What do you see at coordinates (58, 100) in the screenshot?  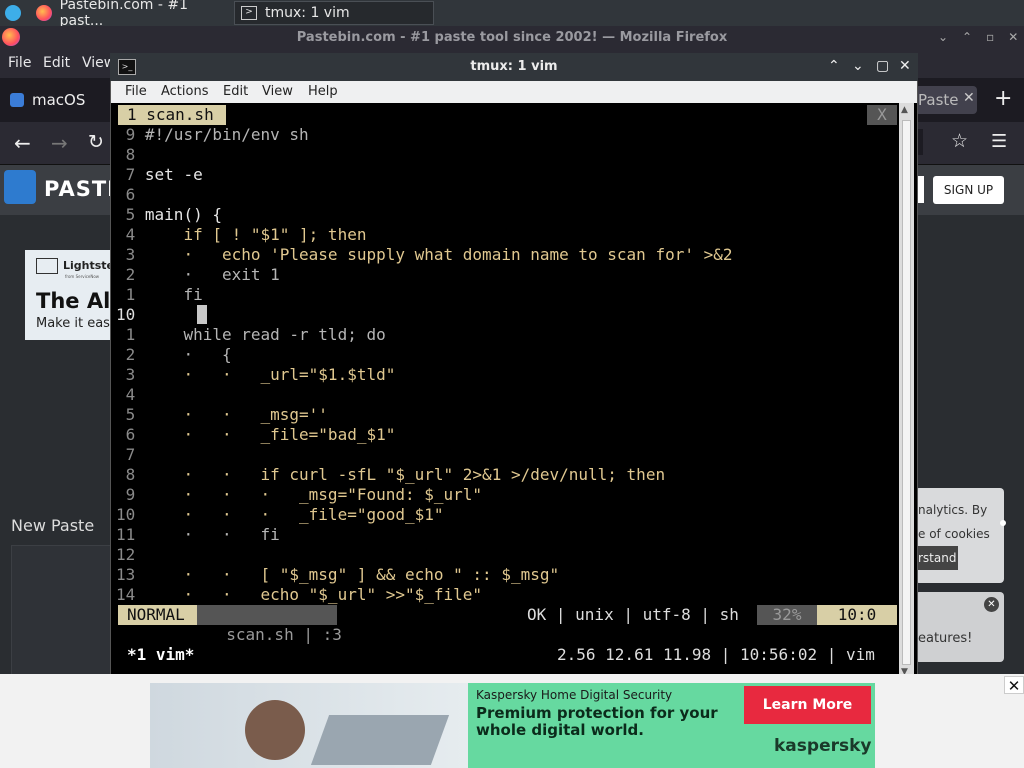 I see `tab-macos: macOS` at bounding box center [58, 100].